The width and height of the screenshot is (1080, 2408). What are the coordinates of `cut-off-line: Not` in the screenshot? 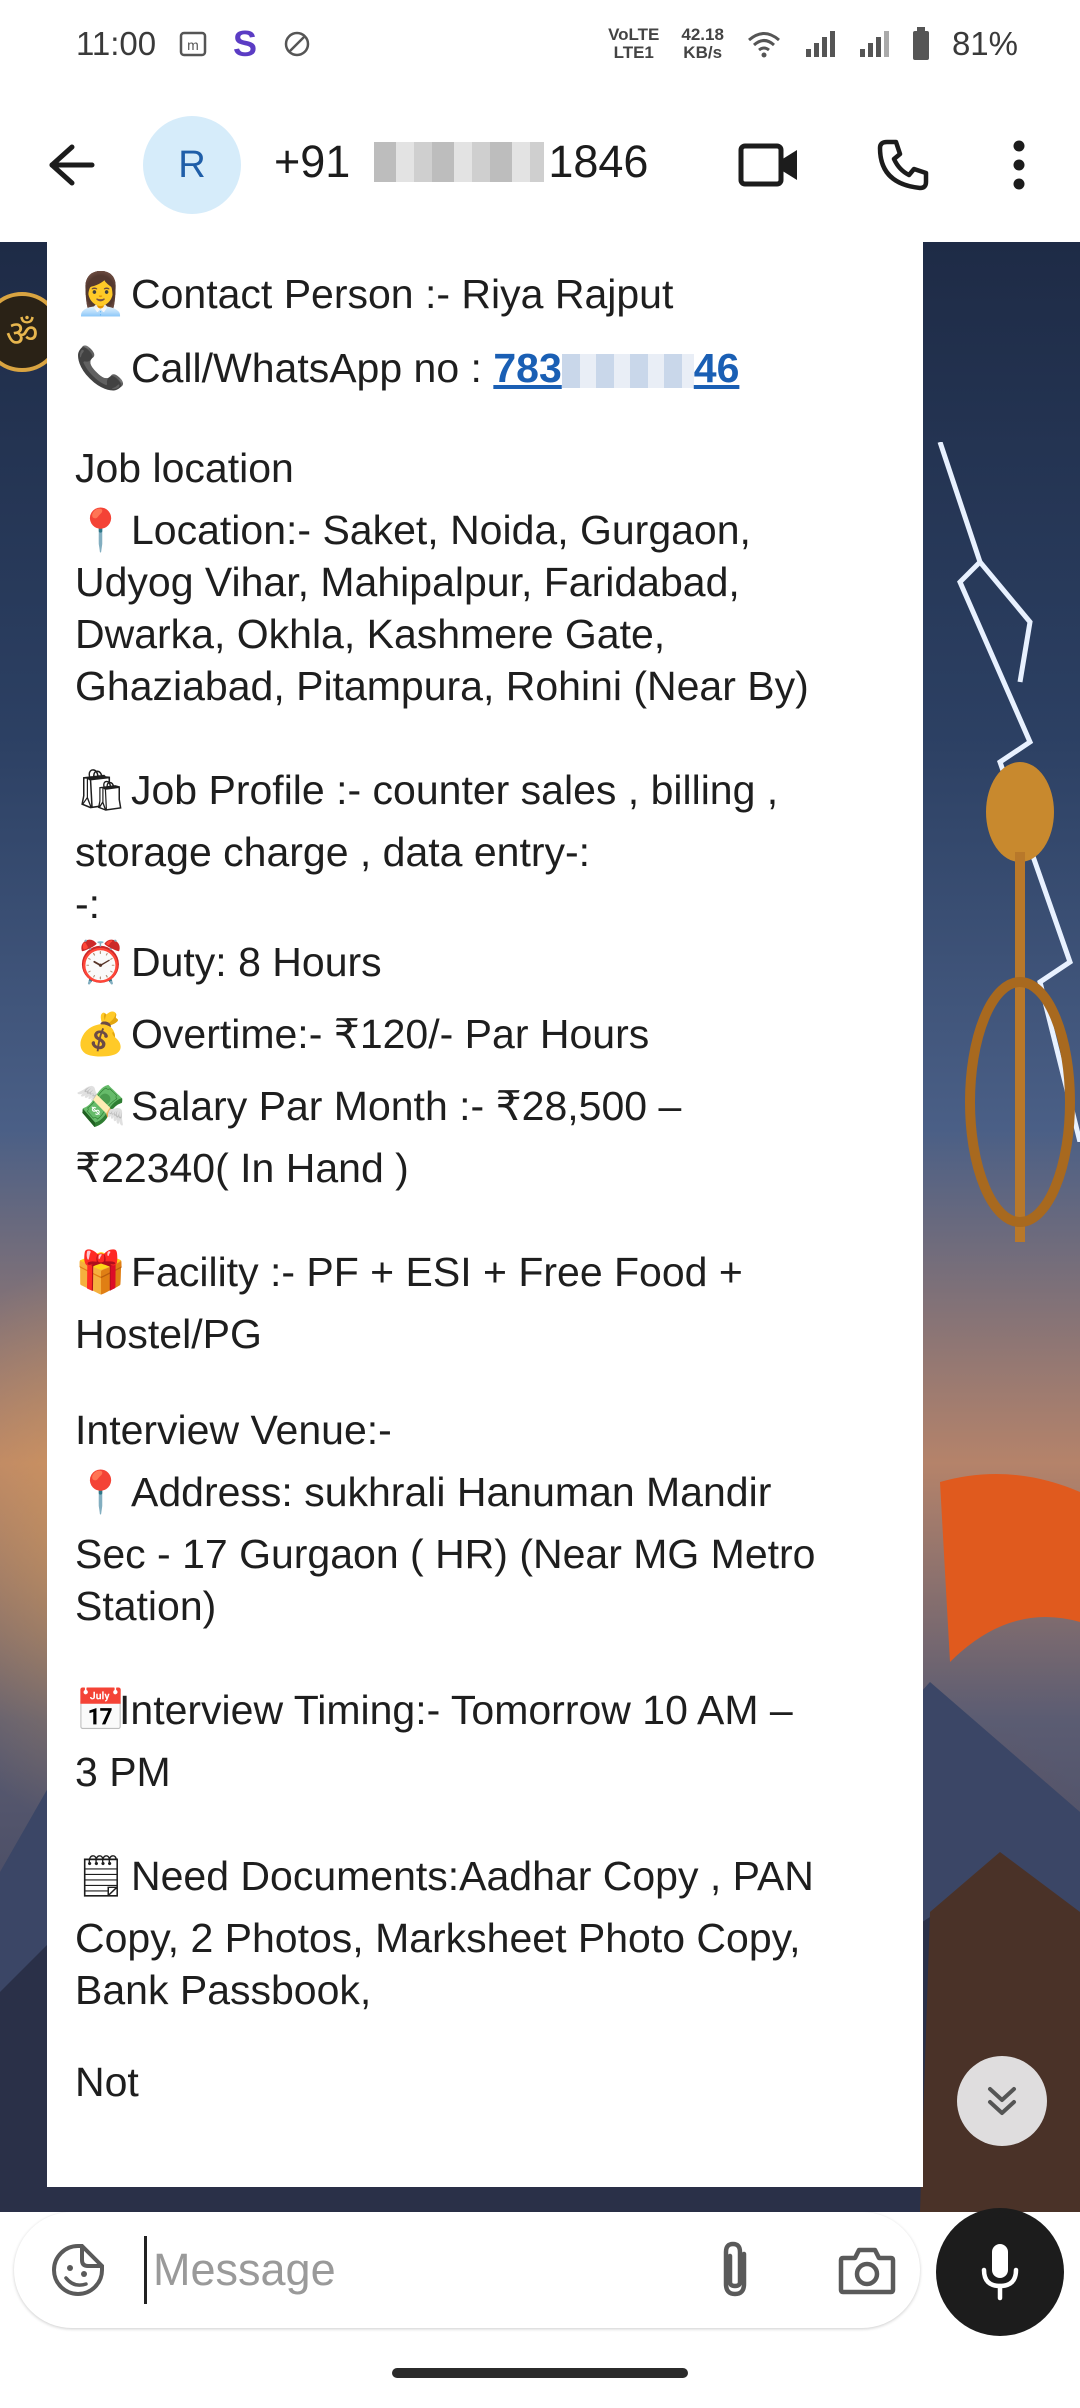 It's located at (107, 2082).